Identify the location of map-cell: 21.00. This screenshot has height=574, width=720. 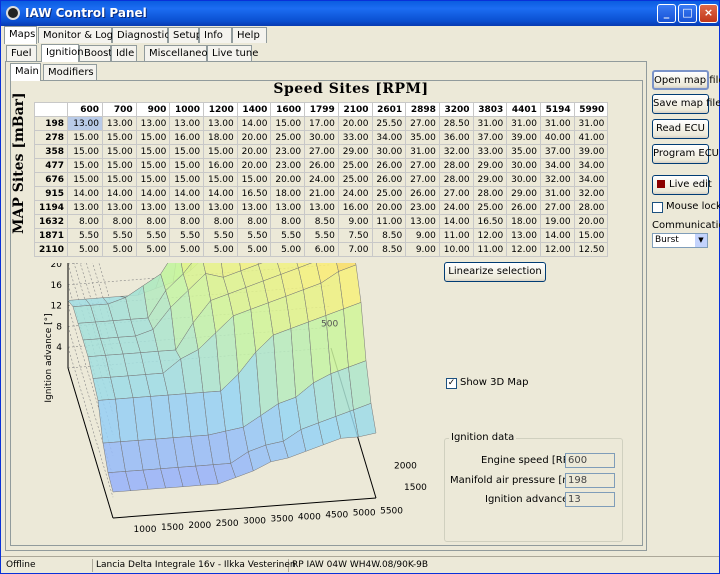
(321, 193).